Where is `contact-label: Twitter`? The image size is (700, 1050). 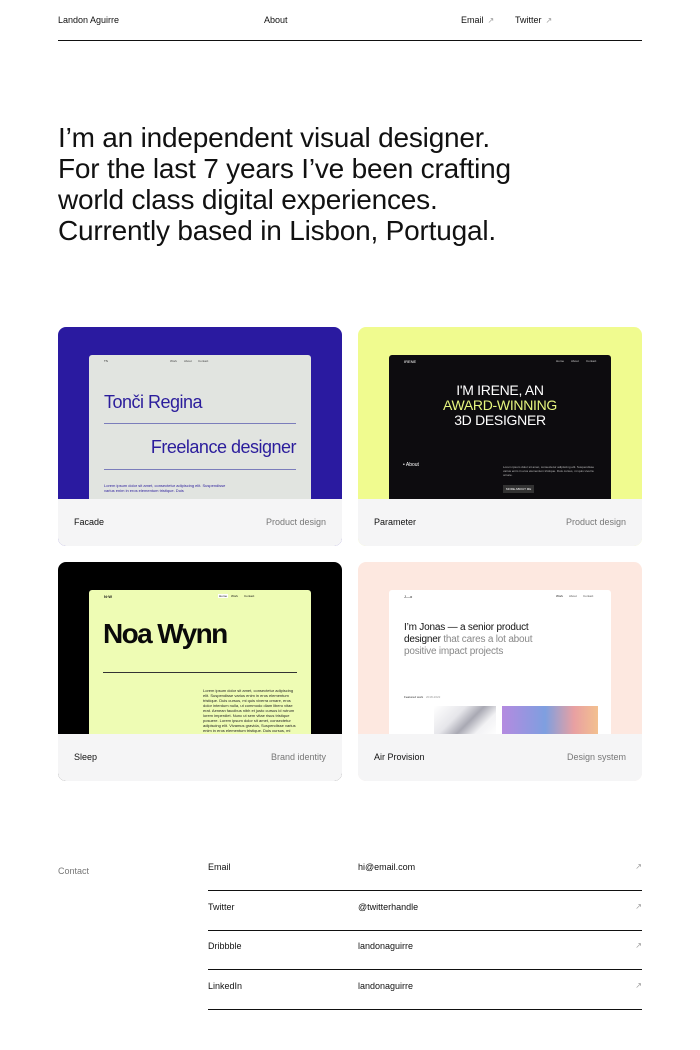
contact-label: Twitter is located at coordinates (221, 907).